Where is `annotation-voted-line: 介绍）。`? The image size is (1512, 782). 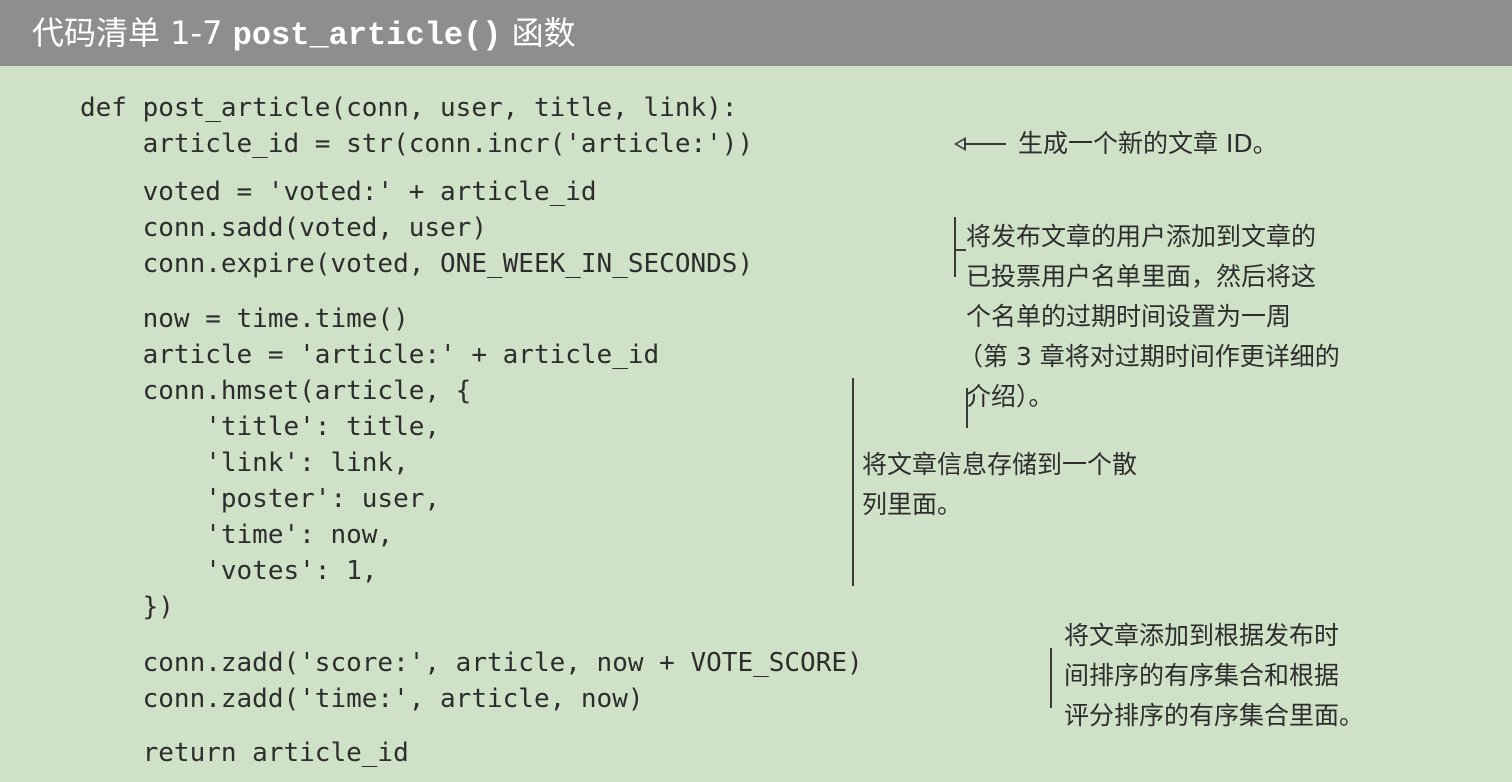 annotation-voted-line: 介绍）。 is located at coordinates (1010, 396).